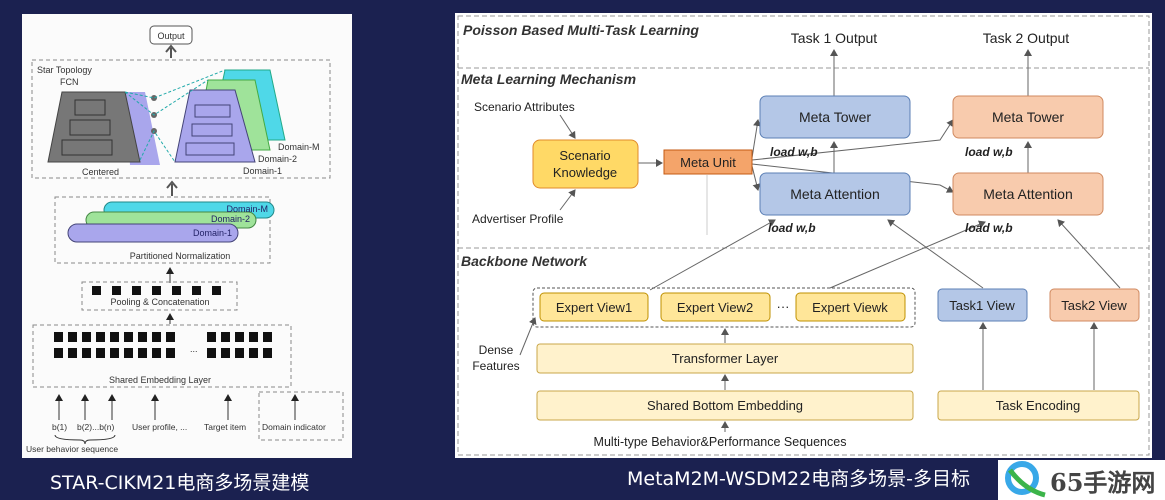 The image size is (1165, 500). What do you see at coordinates (179, 483) in the screenshot?
I see `left-caption: STAR-CIKM21电商多场景建模` at bounding box center [179, 483].